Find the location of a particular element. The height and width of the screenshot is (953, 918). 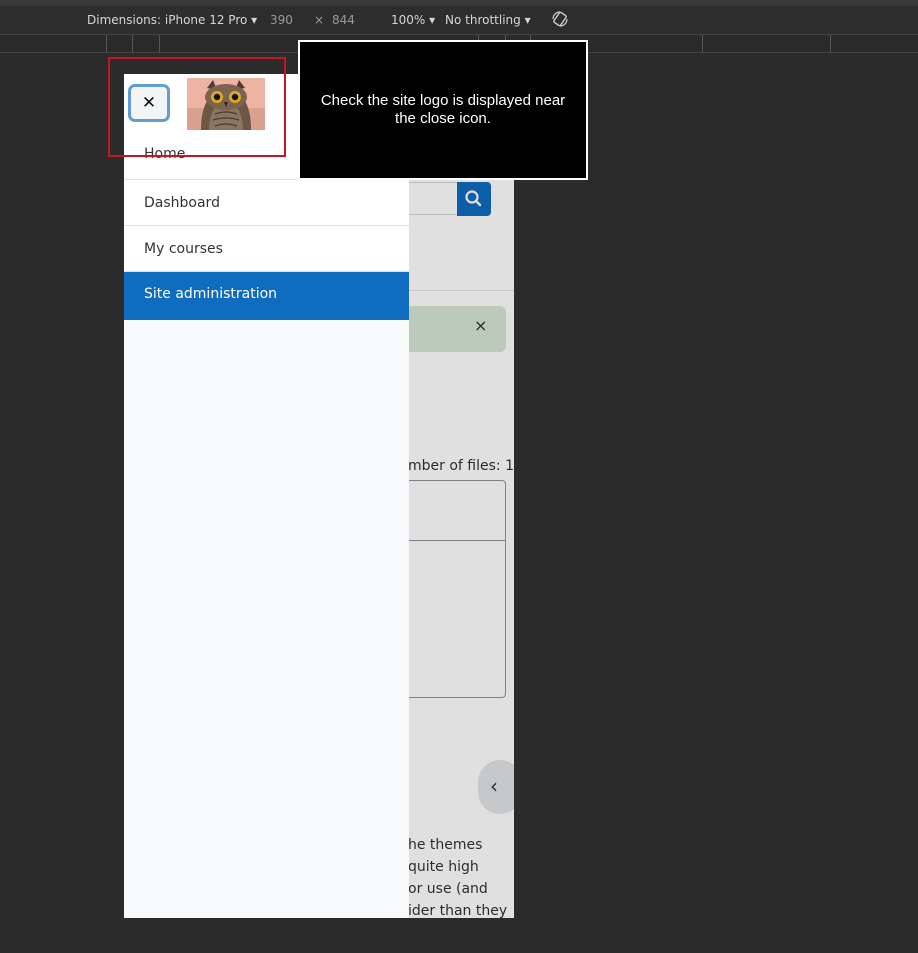

viewport-width-input: 390 is located at coordinates (281, 20).